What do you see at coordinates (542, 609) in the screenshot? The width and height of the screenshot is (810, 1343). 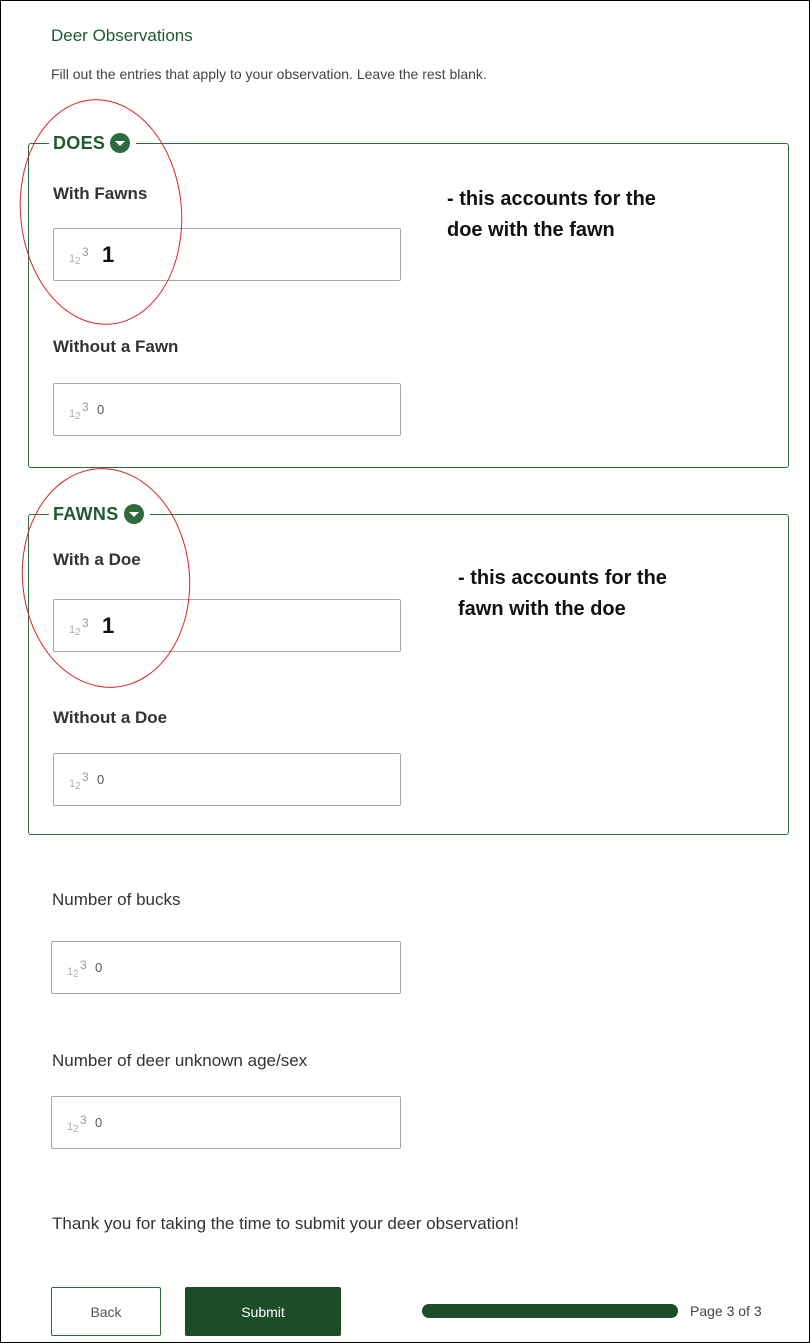 I see `fawns-annotation-line2: fawn with the doe` at bounding box center [542, 609].